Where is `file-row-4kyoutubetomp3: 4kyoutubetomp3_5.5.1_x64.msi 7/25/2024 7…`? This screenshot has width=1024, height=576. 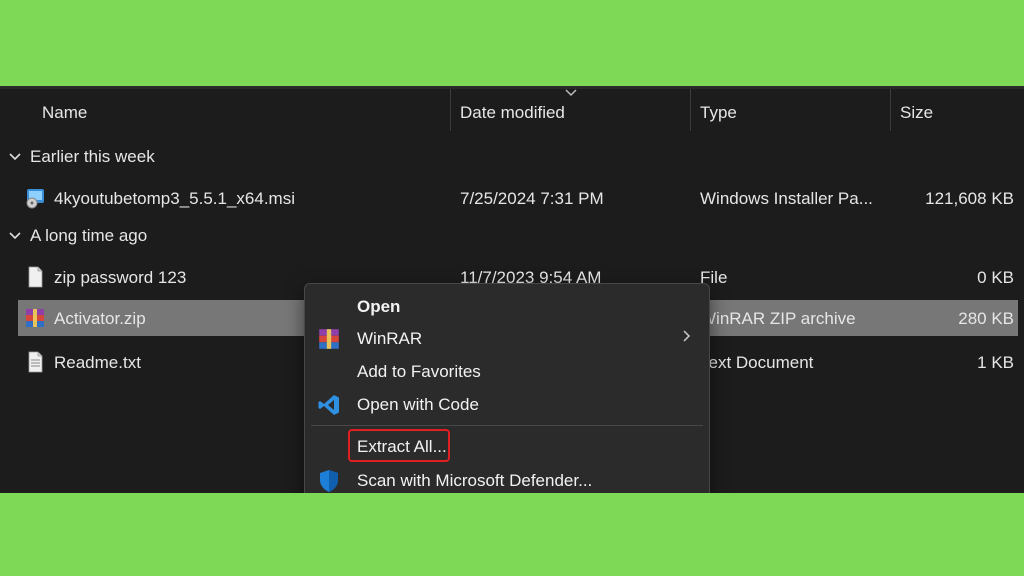
file-row-4kyoutubetomp3: 4kyoutubetomp3_5.5.1_x64.msi 7/25/2024 7… is located at coordinates (518, 198).